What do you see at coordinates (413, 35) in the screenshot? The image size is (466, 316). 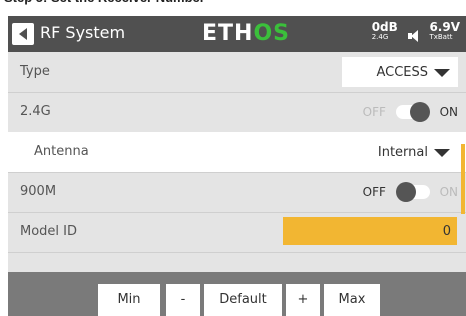 I see `speaker-icon` at bounding box center [413, 35].